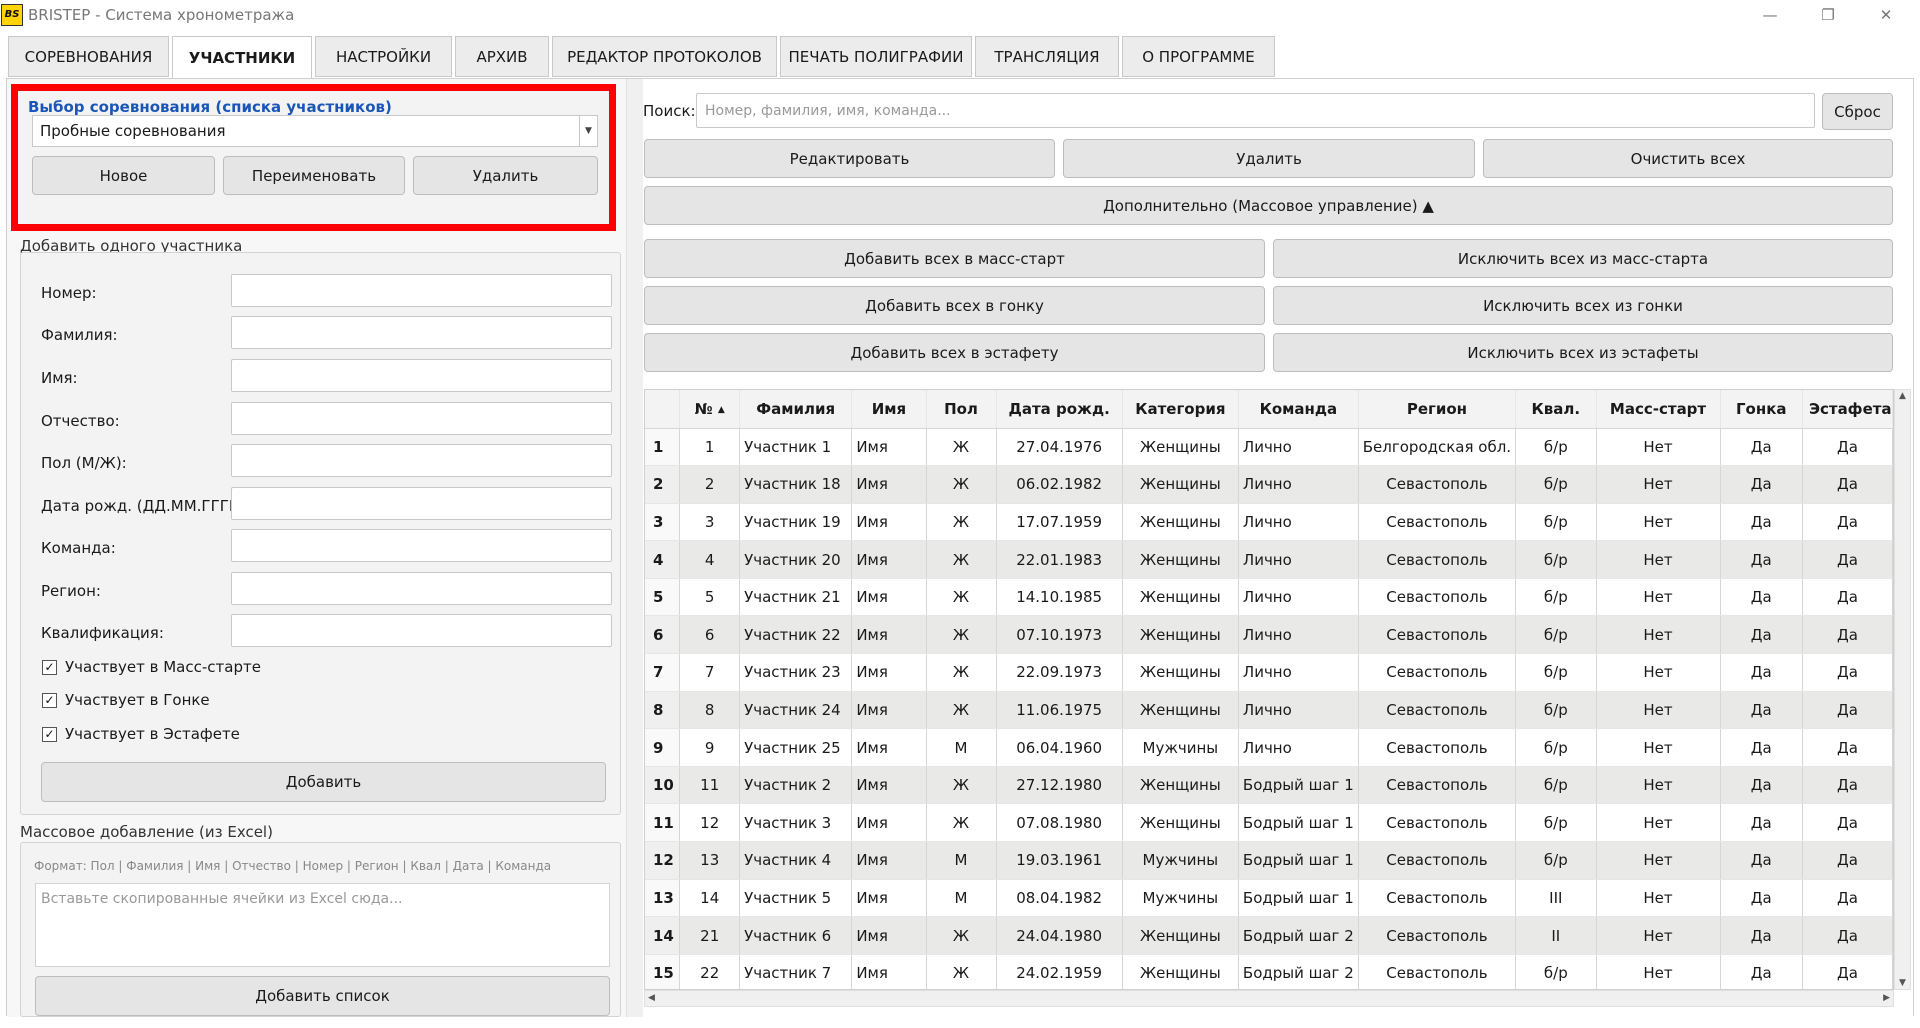 The height and width of the screenshot is (1028, 1920). Describe the element at coordinates (1298, 935) in the screenshot. I see `table-cell: Бодрый шаг 2` at that location.